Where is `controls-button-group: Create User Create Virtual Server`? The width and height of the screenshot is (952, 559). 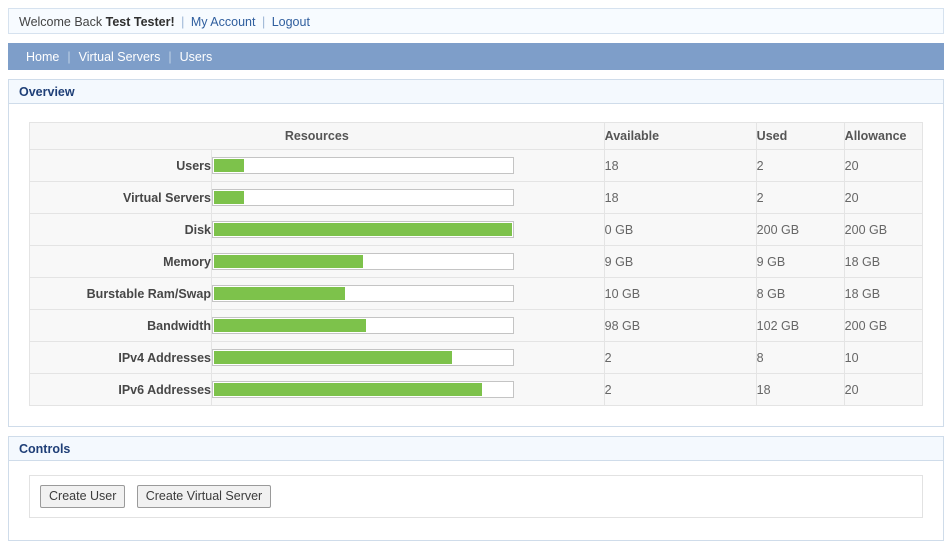
controls-button-group: Create User Create Virtual Server is located at coordinates (476, 496).